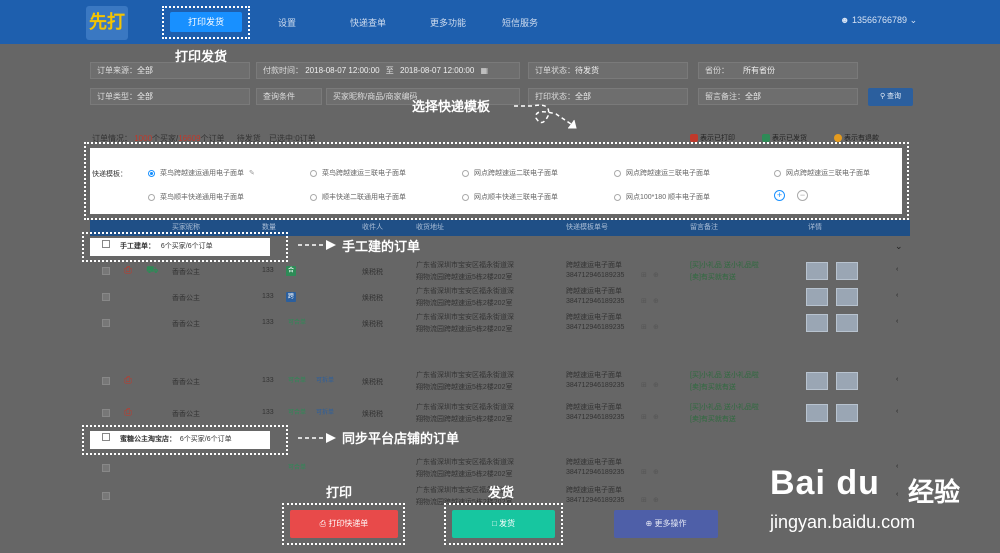 This screenshot has width=1000, height=553. What do you see at coordinates (494, 523) in the screenshot?
I see `box-icon: □` at bounding box center [494, 523].